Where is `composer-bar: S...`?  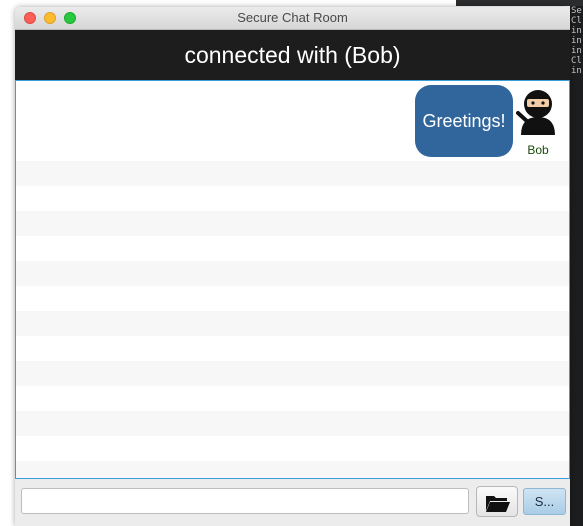
composer-bar: S... is located at coordinates (292, 502).